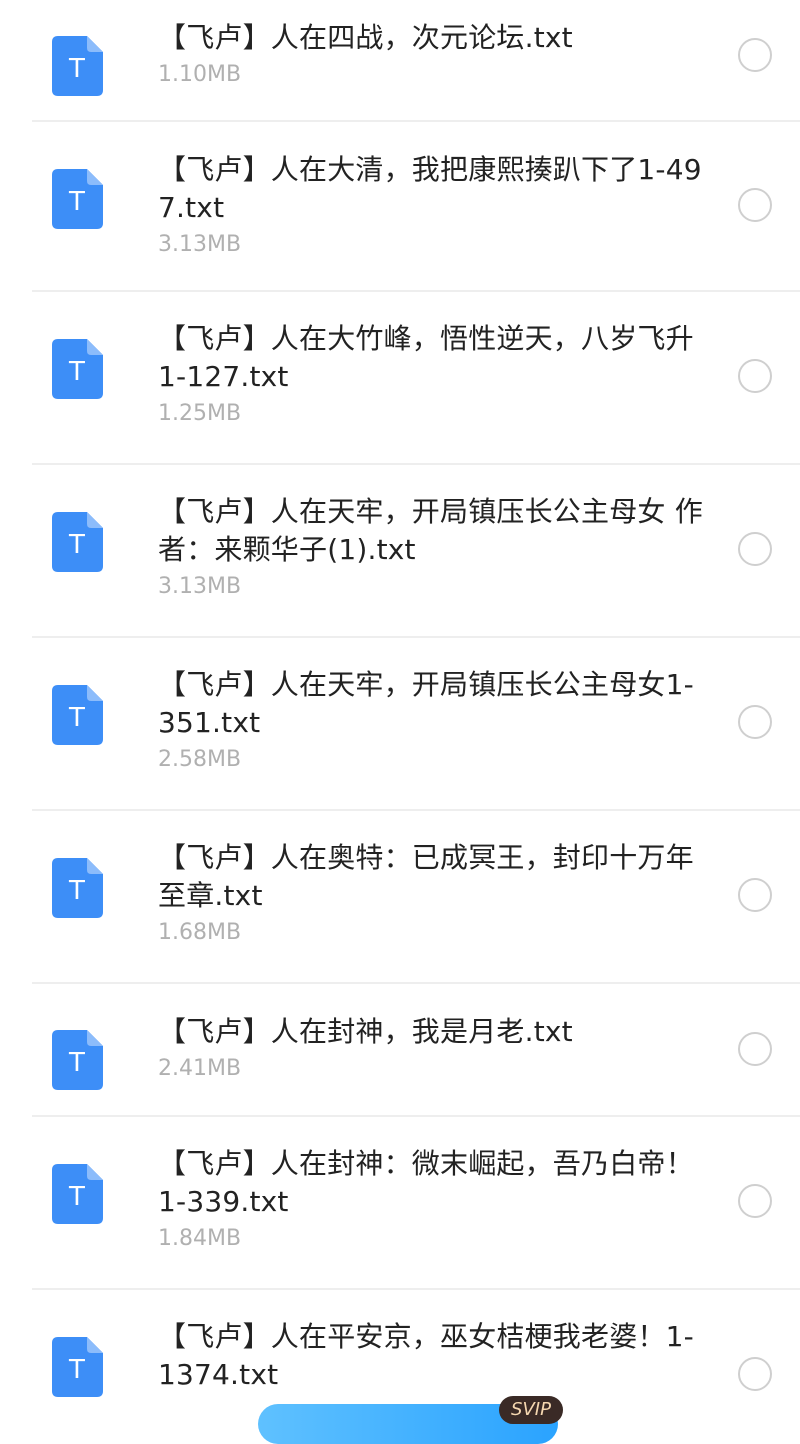 This screenshot has height=1444, width=800. I want to click on file-size: 1.68MB, so click(200, 932).